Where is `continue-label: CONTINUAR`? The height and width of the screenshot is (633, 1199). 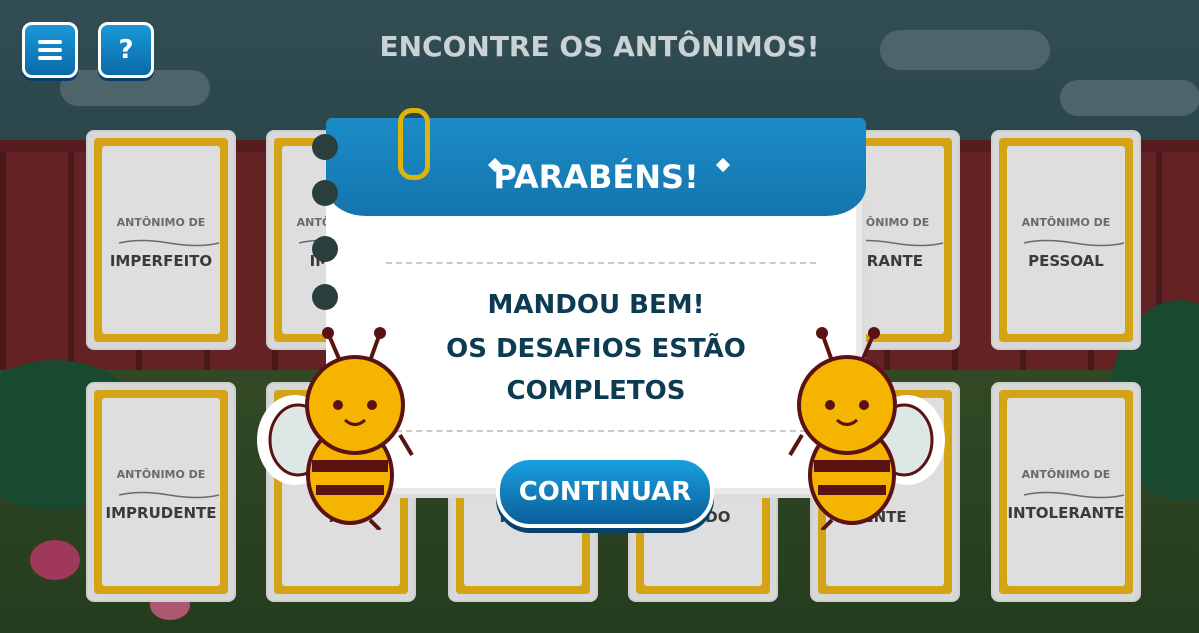 continue-label: CONTINUAR is located at coordinates (605, 492).